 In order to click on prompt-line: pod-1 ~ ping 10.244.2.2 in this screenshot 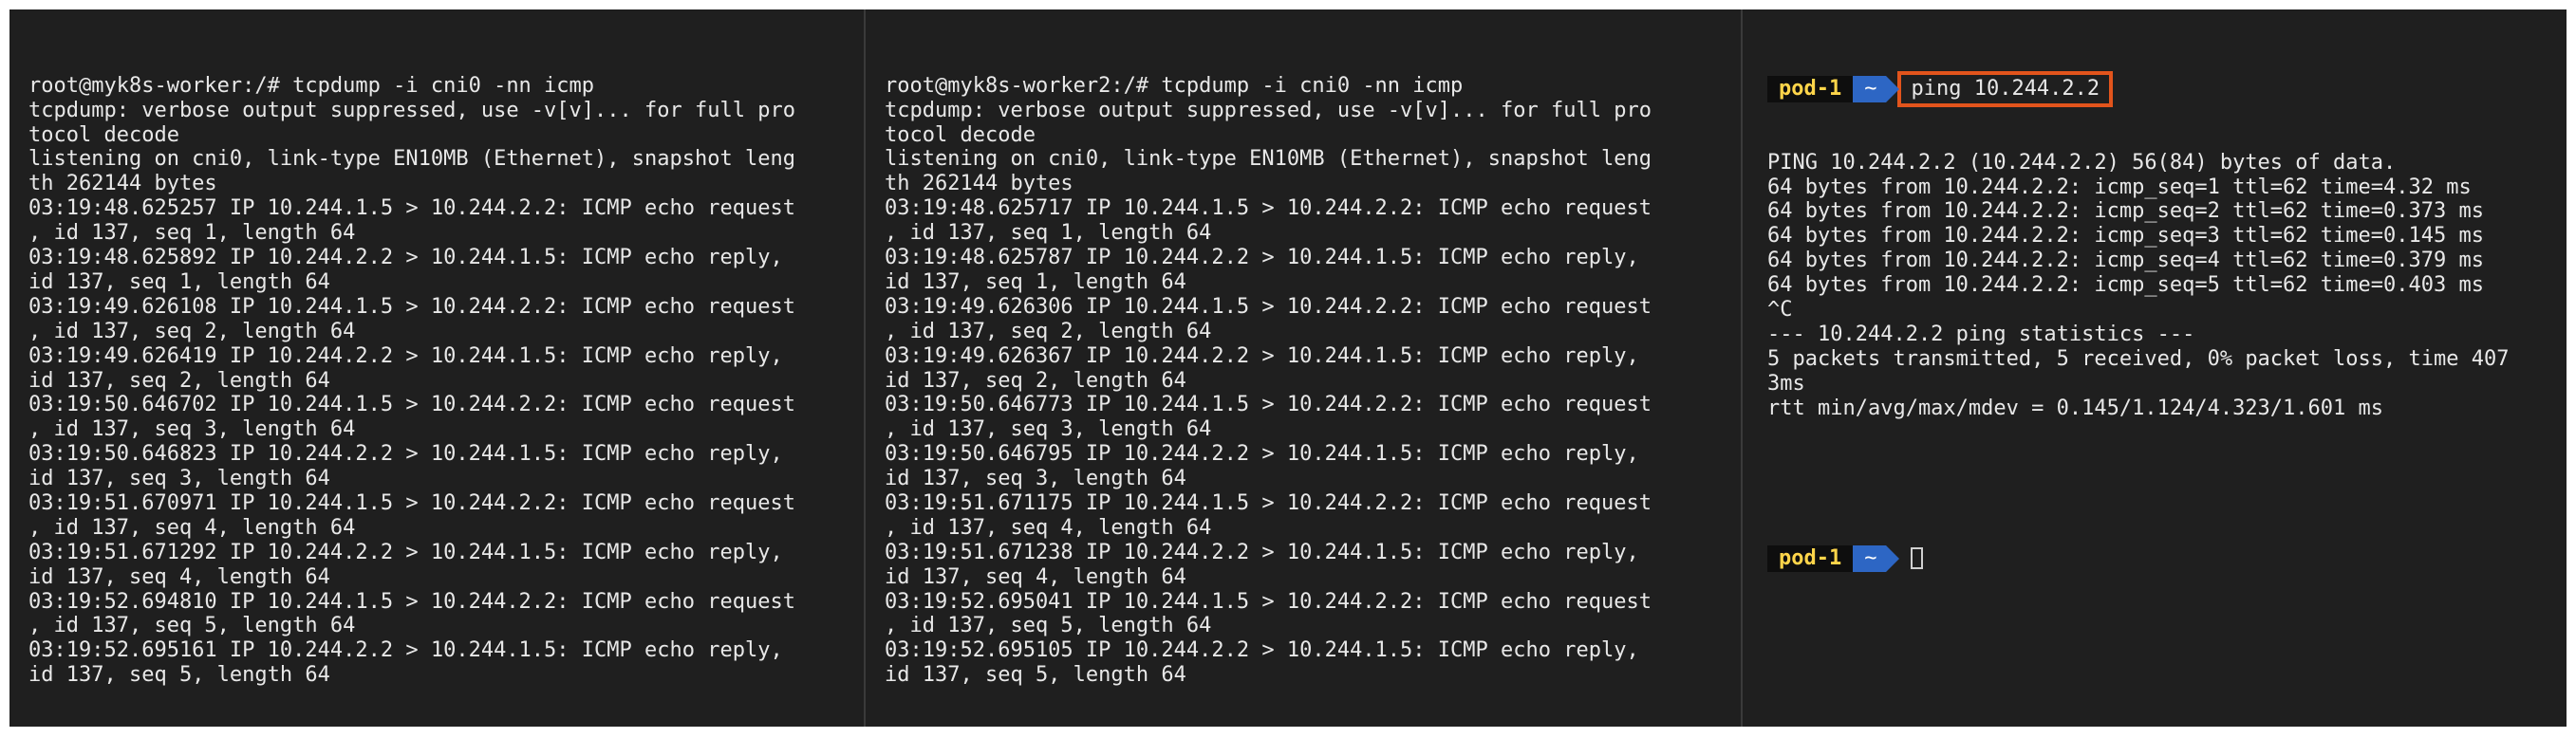, I will do `click(2167, 88)`.